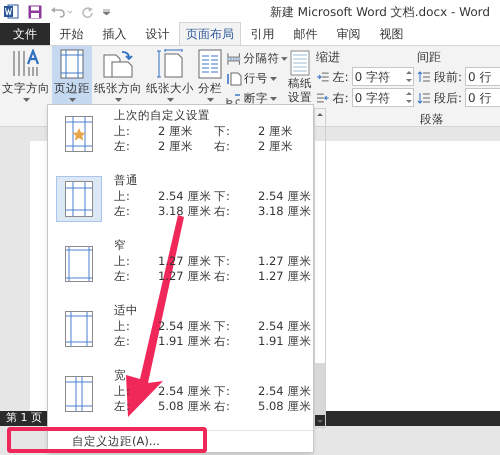  I want to click on indent-heading: 缩进, so click(328, 57).